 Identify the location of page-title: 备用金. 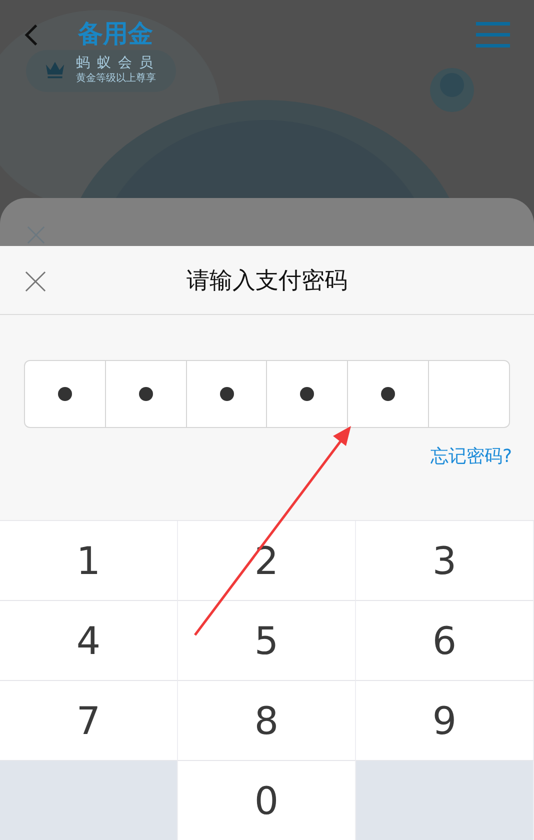
(116, 34).